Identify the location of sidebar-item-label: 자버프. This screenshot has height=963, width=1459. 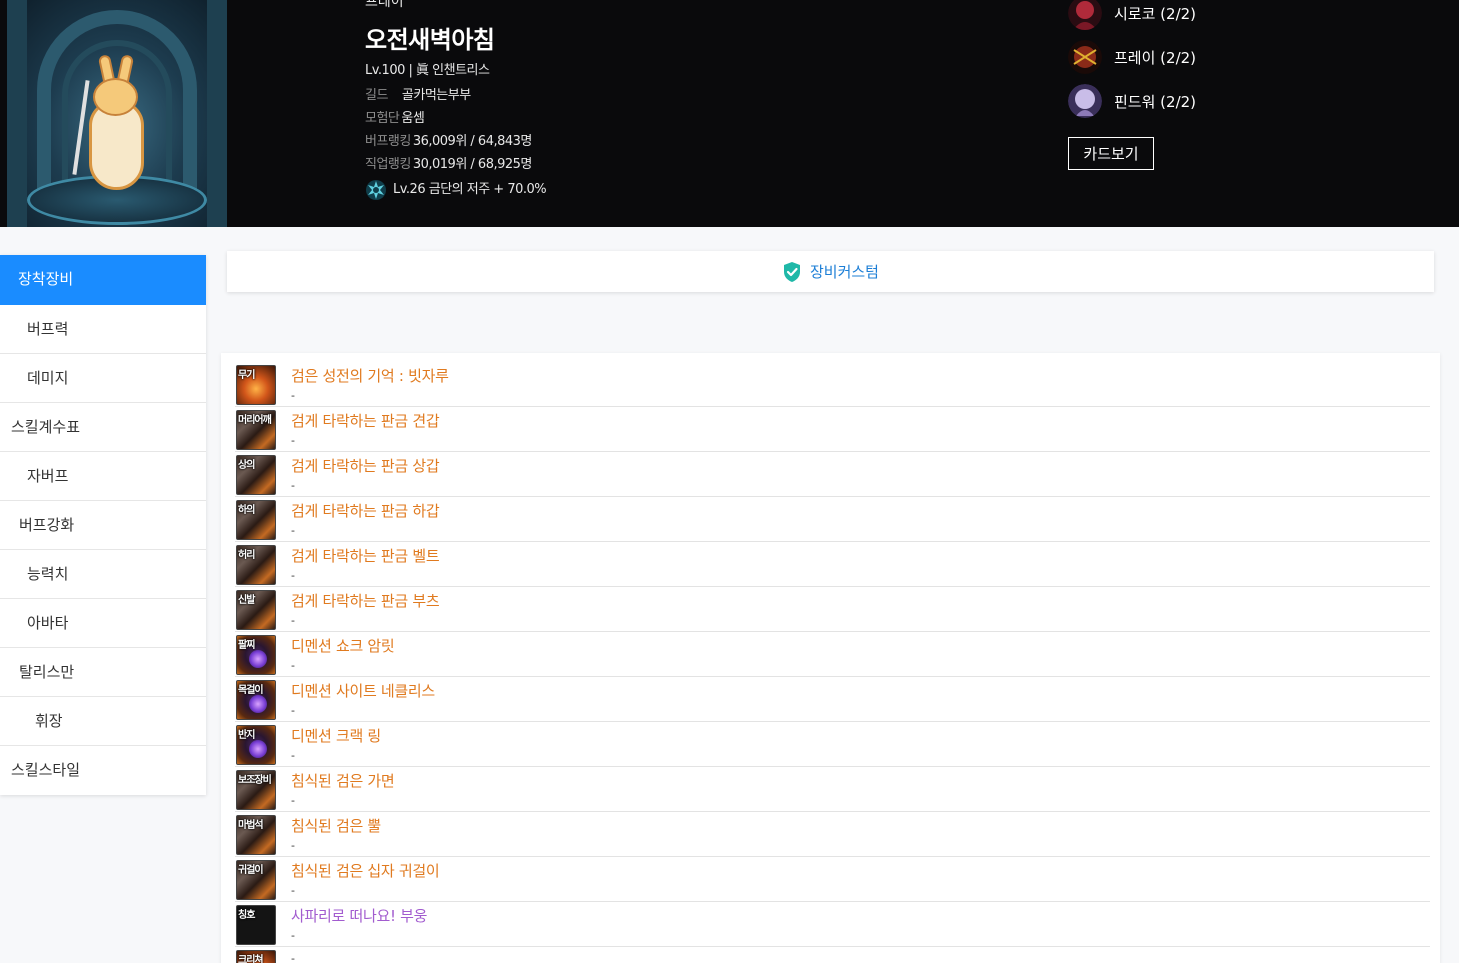
(48, 476).